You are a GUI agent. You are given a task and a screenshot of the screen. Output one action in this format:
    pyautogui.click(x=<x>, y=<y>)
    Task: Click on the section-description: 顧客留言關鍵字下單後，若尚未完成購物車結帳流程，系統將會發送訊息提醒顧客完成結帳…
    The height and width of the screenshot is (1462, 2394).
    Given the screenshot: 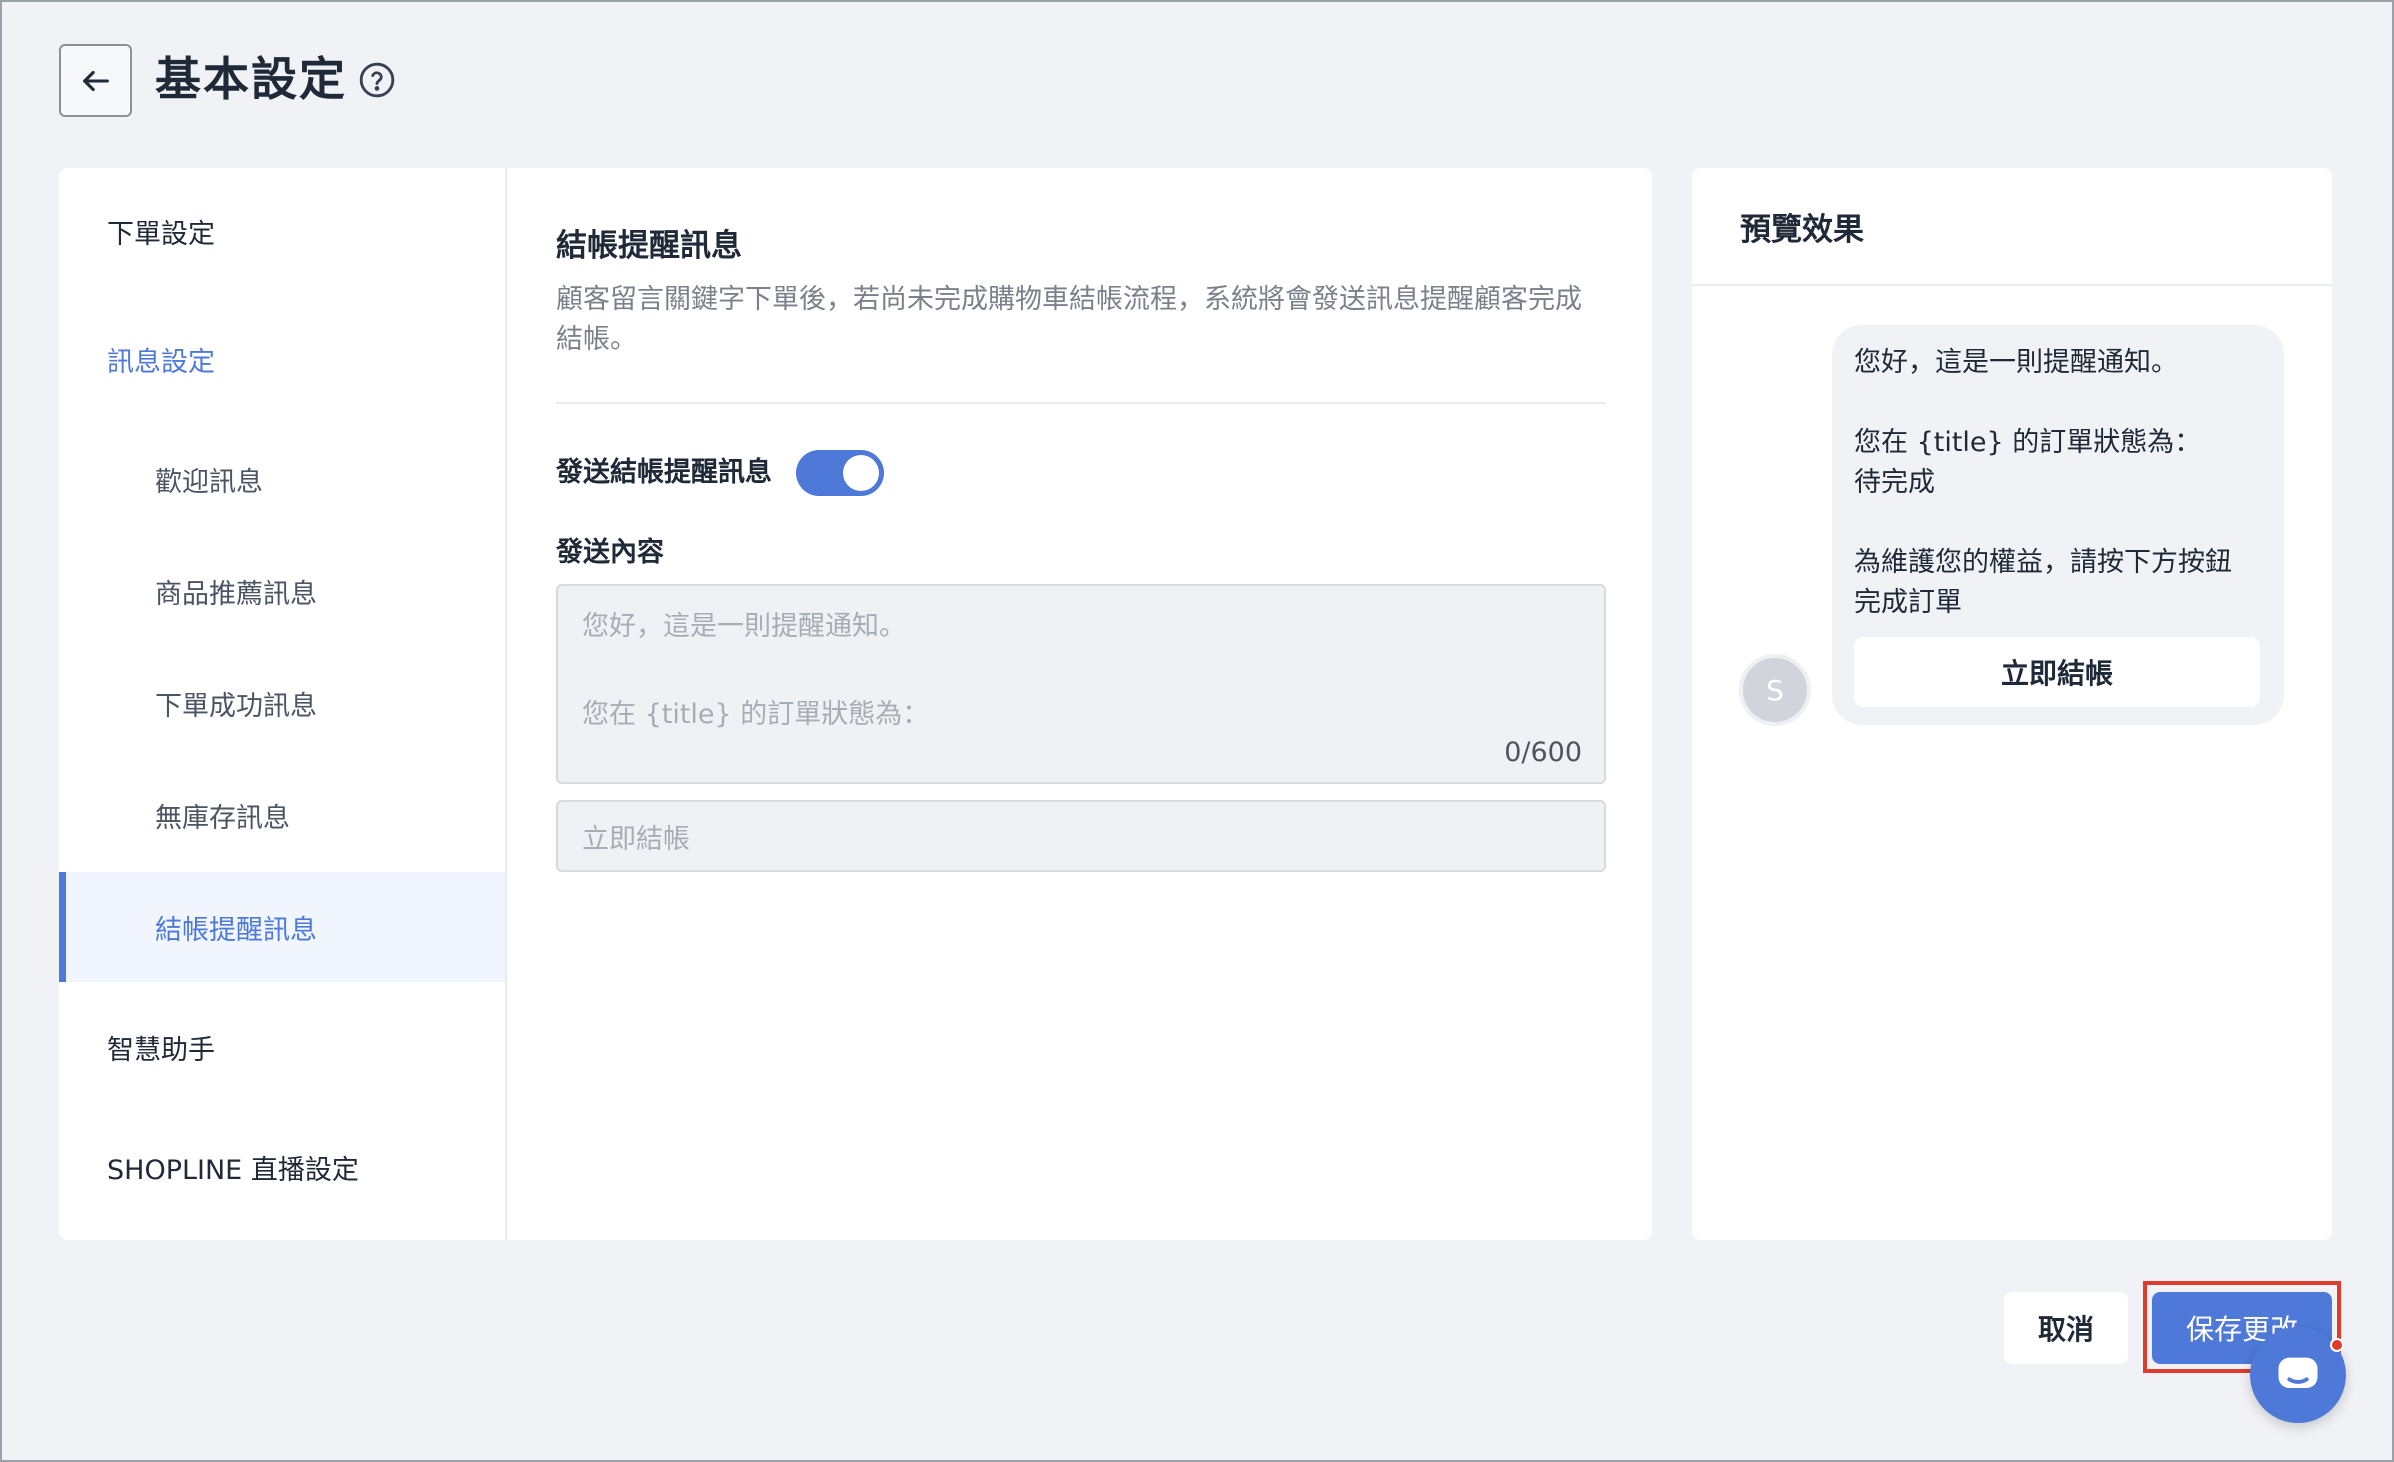 What is the action you would take?
    pyautogui.click(x=1069, y=319)
    